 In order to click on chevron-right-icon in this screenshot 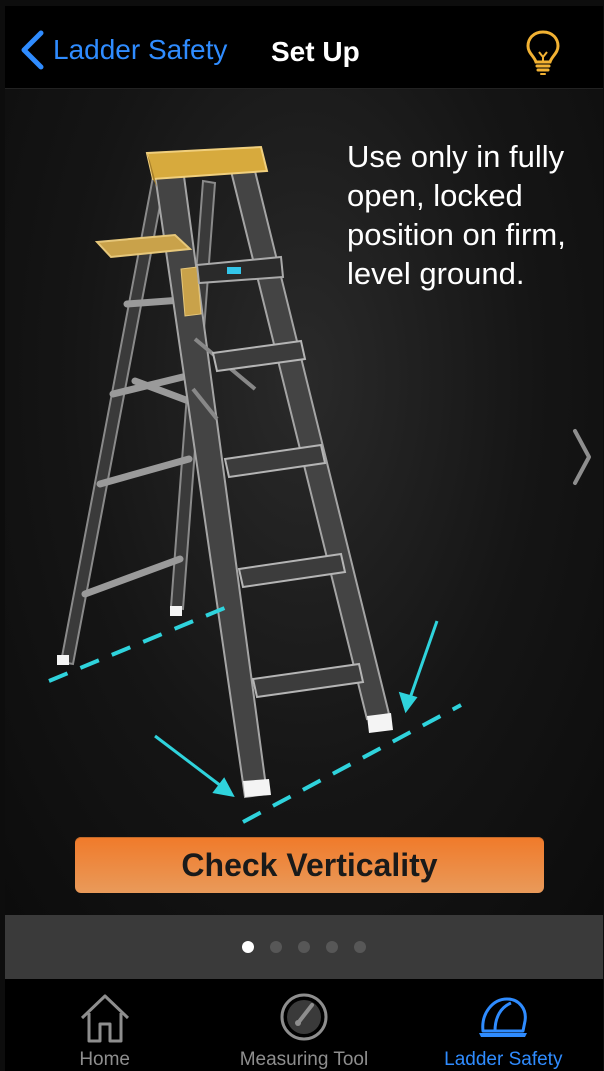, I will do `click(582, 457)`.